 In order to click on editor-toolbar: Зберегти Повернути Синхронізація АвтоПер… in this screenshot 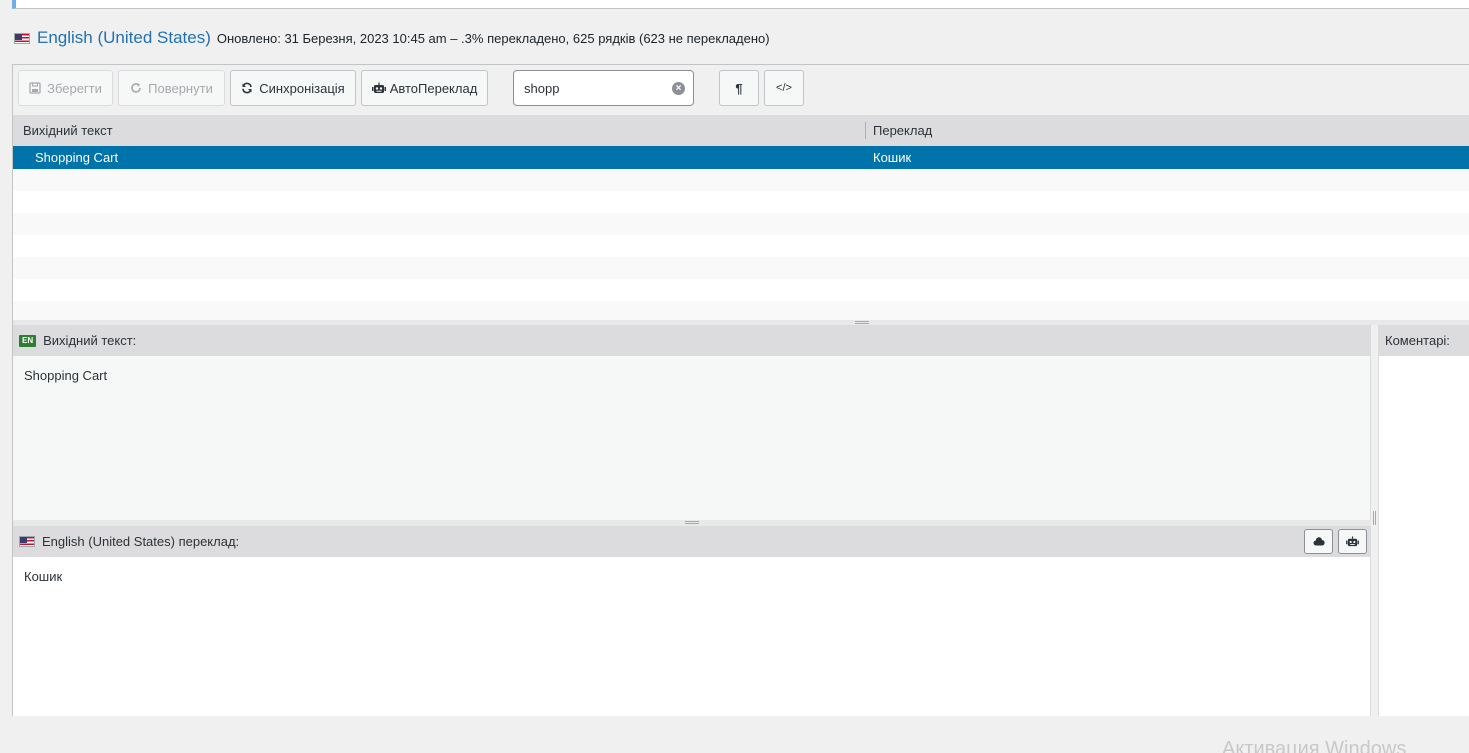, I will do `click(741, 90)`.